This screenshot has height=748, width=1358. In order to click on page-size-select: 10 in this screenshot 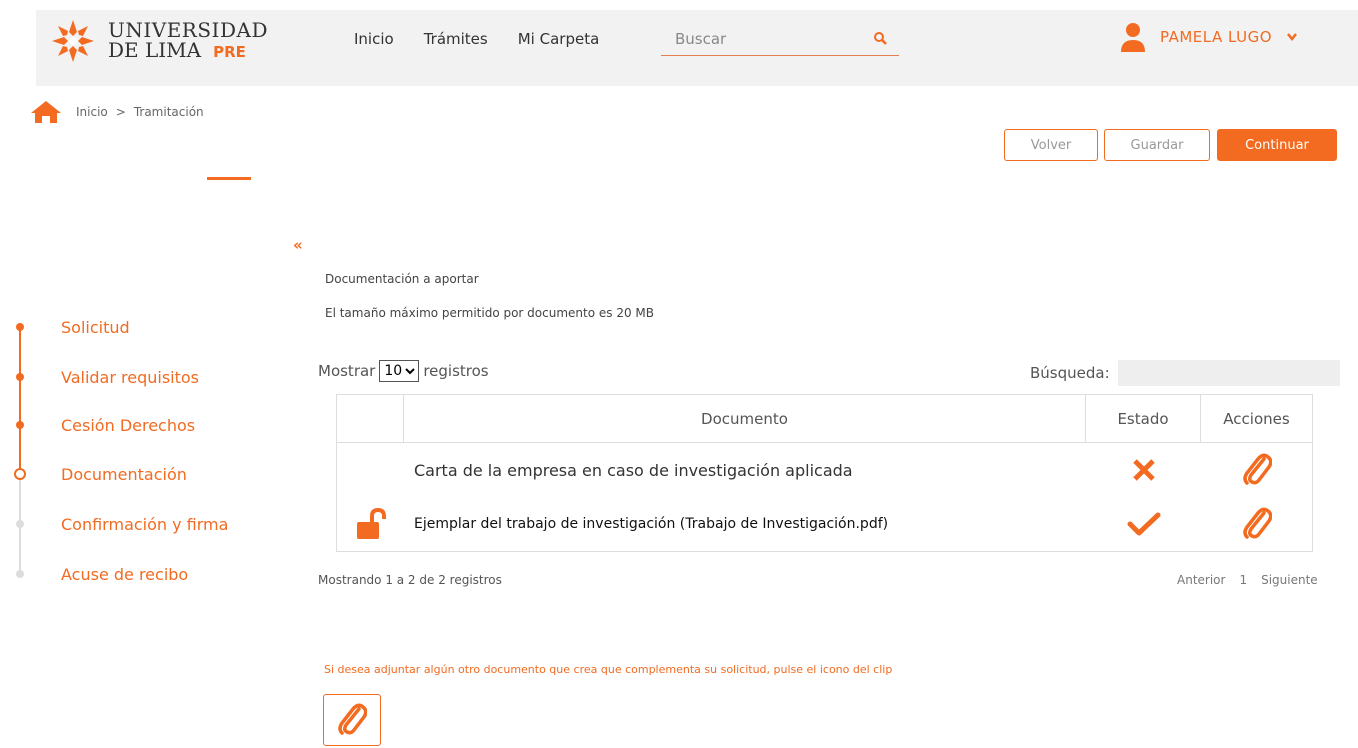, I will do `click(399, 371)`.